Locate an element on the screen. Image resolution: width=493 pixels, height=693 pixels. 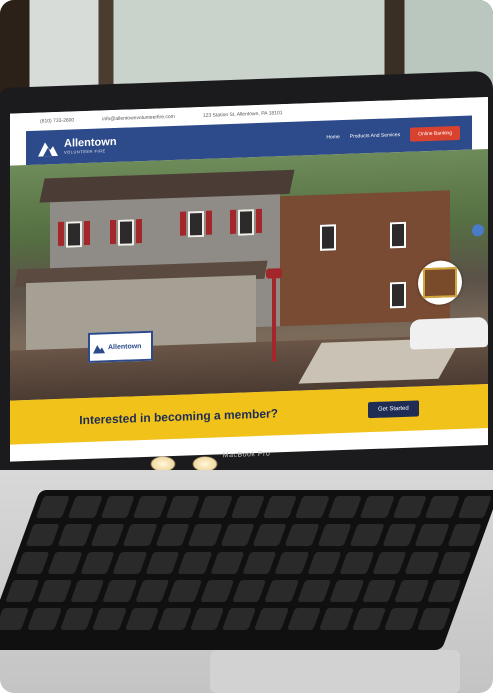
phone-text: (610) 733-2600 is located at coordinates (57, 120).